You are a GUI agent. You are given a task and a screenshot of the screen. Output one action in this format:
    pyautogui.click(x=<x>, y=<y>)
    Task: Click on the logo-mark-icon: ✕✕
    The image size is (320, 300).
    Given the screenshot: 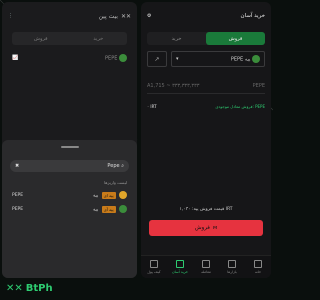 What is the action you would take?
    pyautogui.click(x=14, y=288)
    